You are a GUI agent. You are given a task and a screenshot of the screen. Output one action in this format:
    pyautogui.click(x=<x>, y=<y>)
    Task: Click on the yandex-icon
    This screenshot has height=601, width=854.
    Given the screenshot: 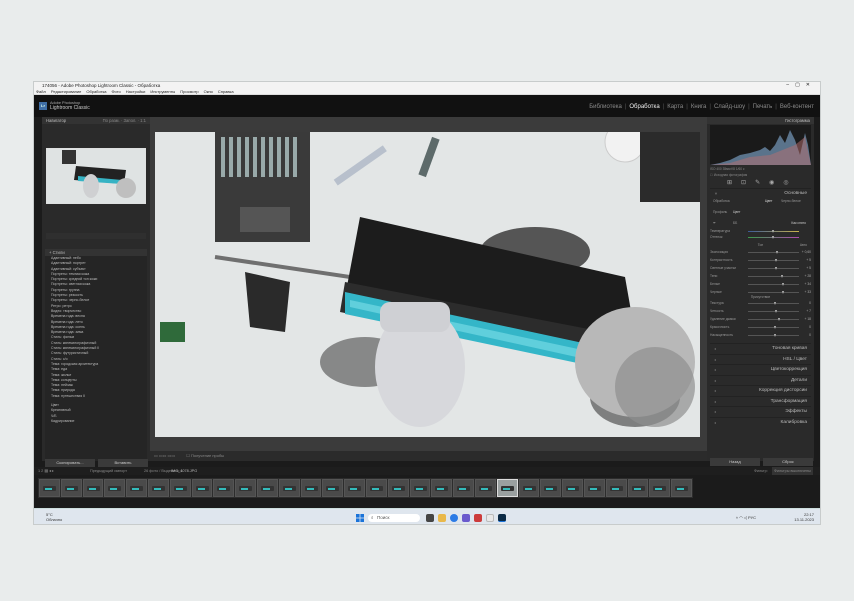 What is the action you would take?
    pyautogui.click(x=478, y=518)
    